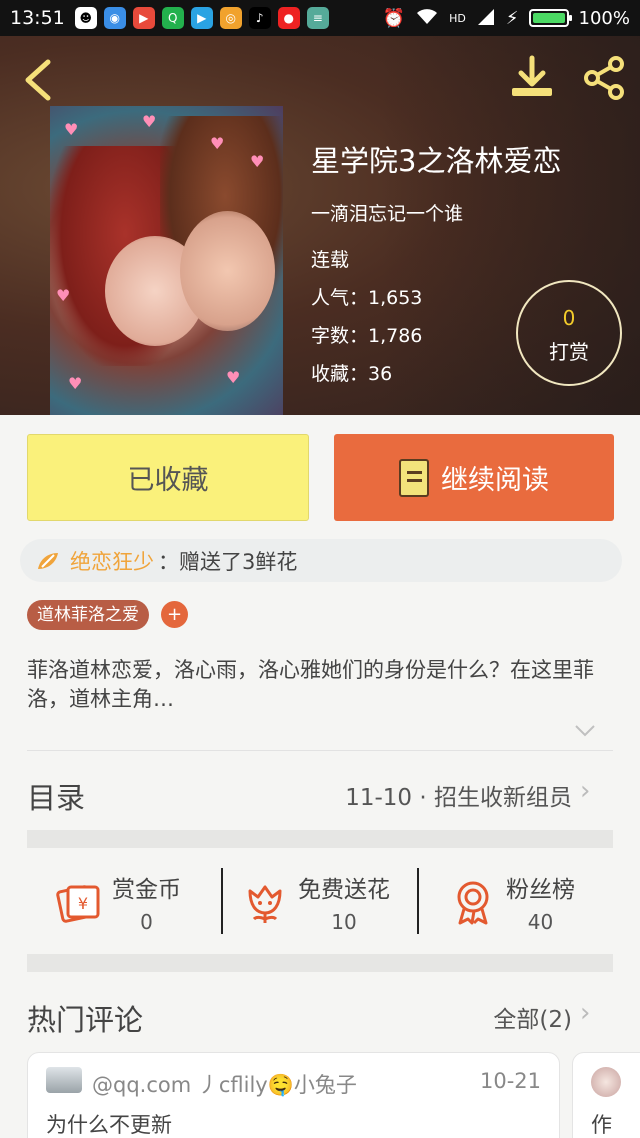 This screenshot has width=640, height=1138. What do you see at coordinates (569, 333) in the screenshot?
I see `tip-button: 0 打赏` at bounding box center [569, 333].